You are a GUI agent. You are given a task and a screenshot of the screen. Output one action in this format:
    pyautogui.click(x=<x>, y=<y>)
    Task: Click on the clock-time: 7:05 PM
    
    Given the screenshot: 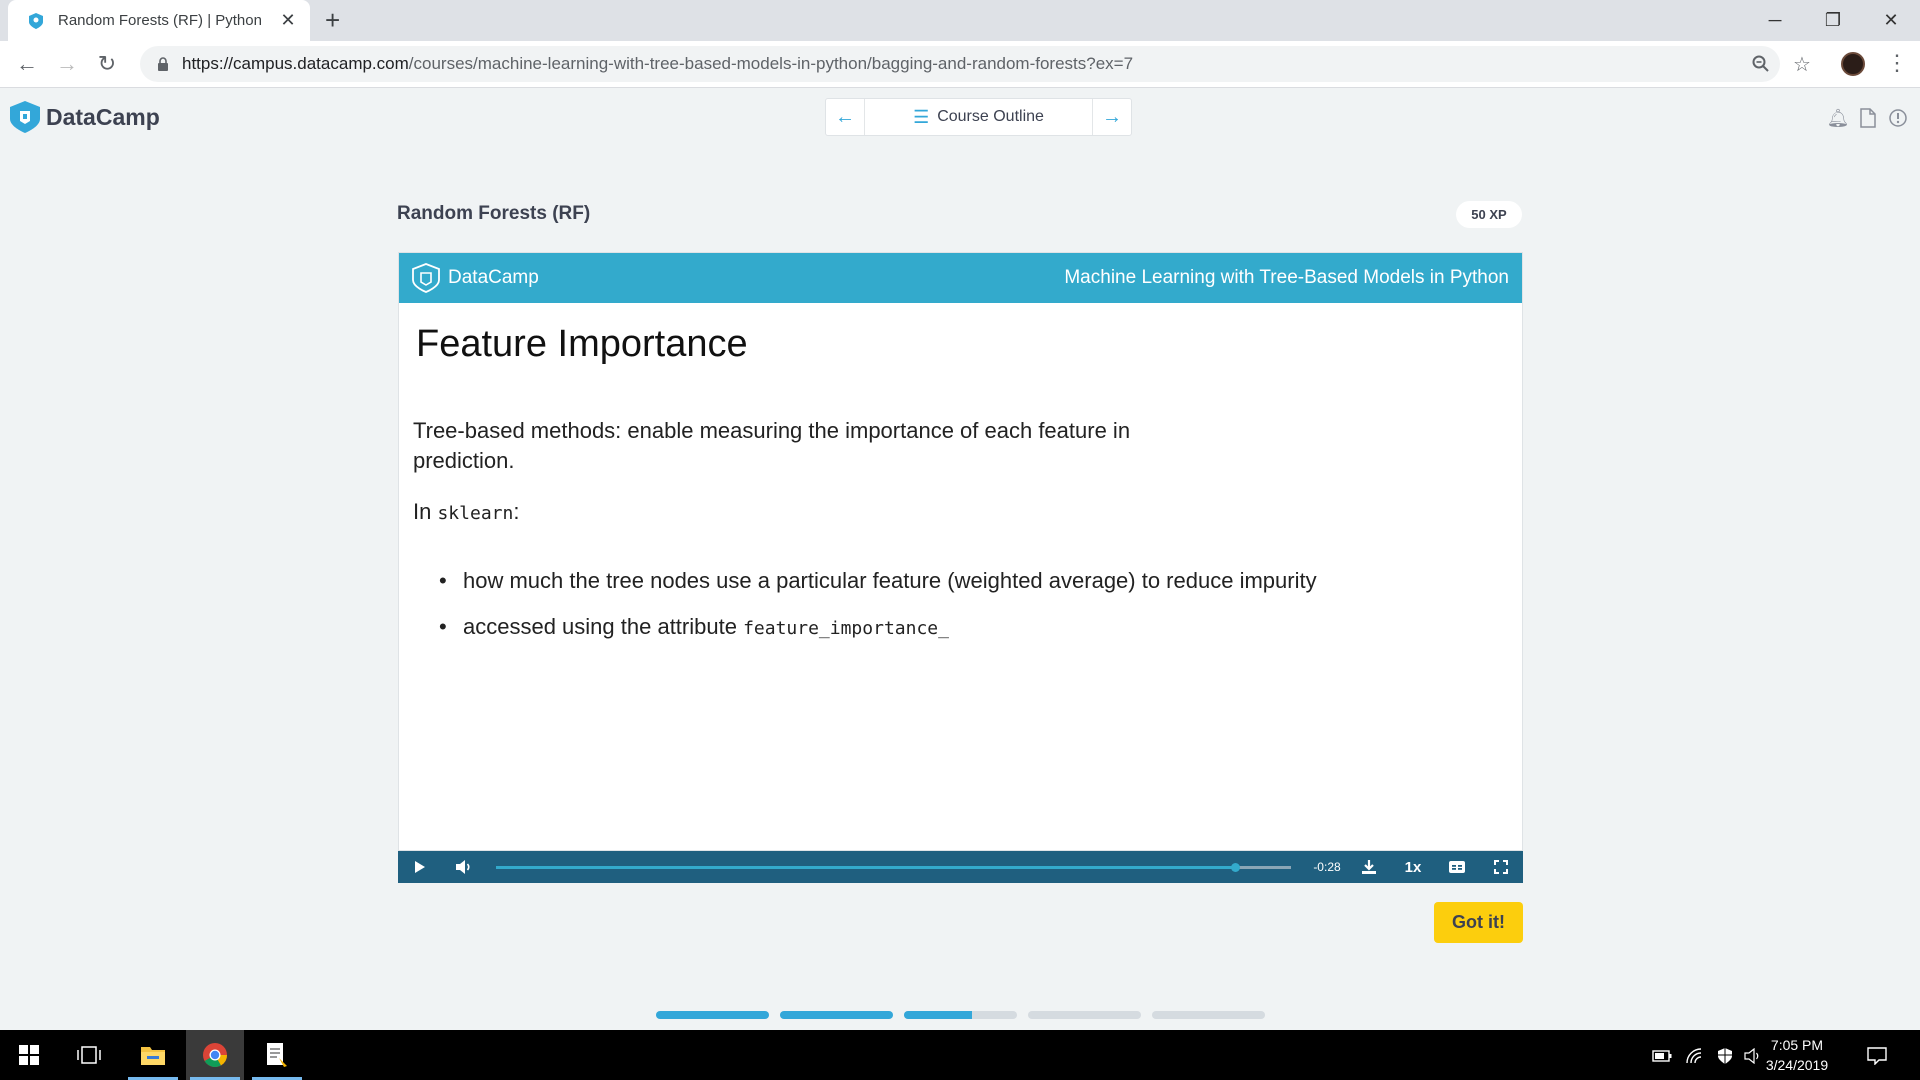 What is the action you would take?
    pyautogui.click(x=1797, y=1045)
    